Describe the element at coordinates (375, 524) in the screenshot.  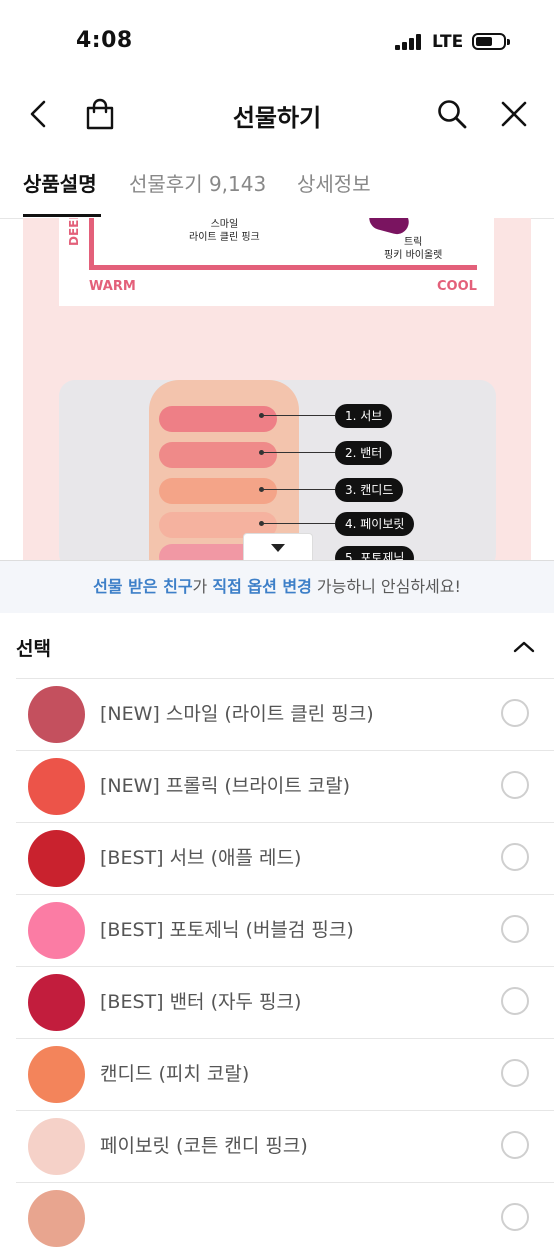
I see `swatch-label: 4. 페이보릿` at that location.